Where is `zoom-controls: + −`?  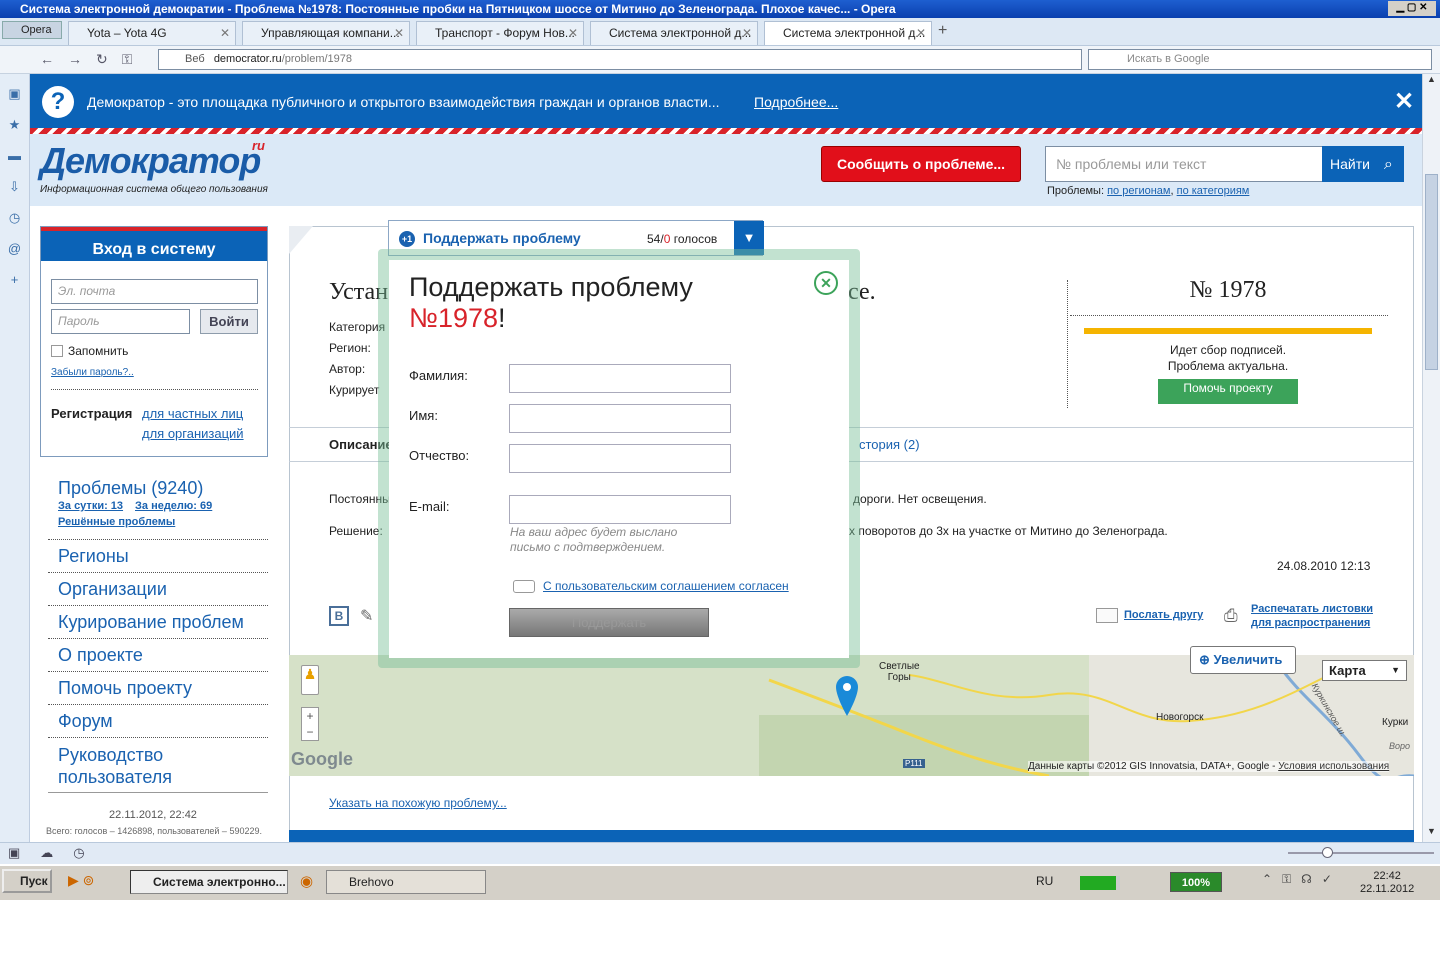
zoom-controls: + − is located at coordinates (310, 724).